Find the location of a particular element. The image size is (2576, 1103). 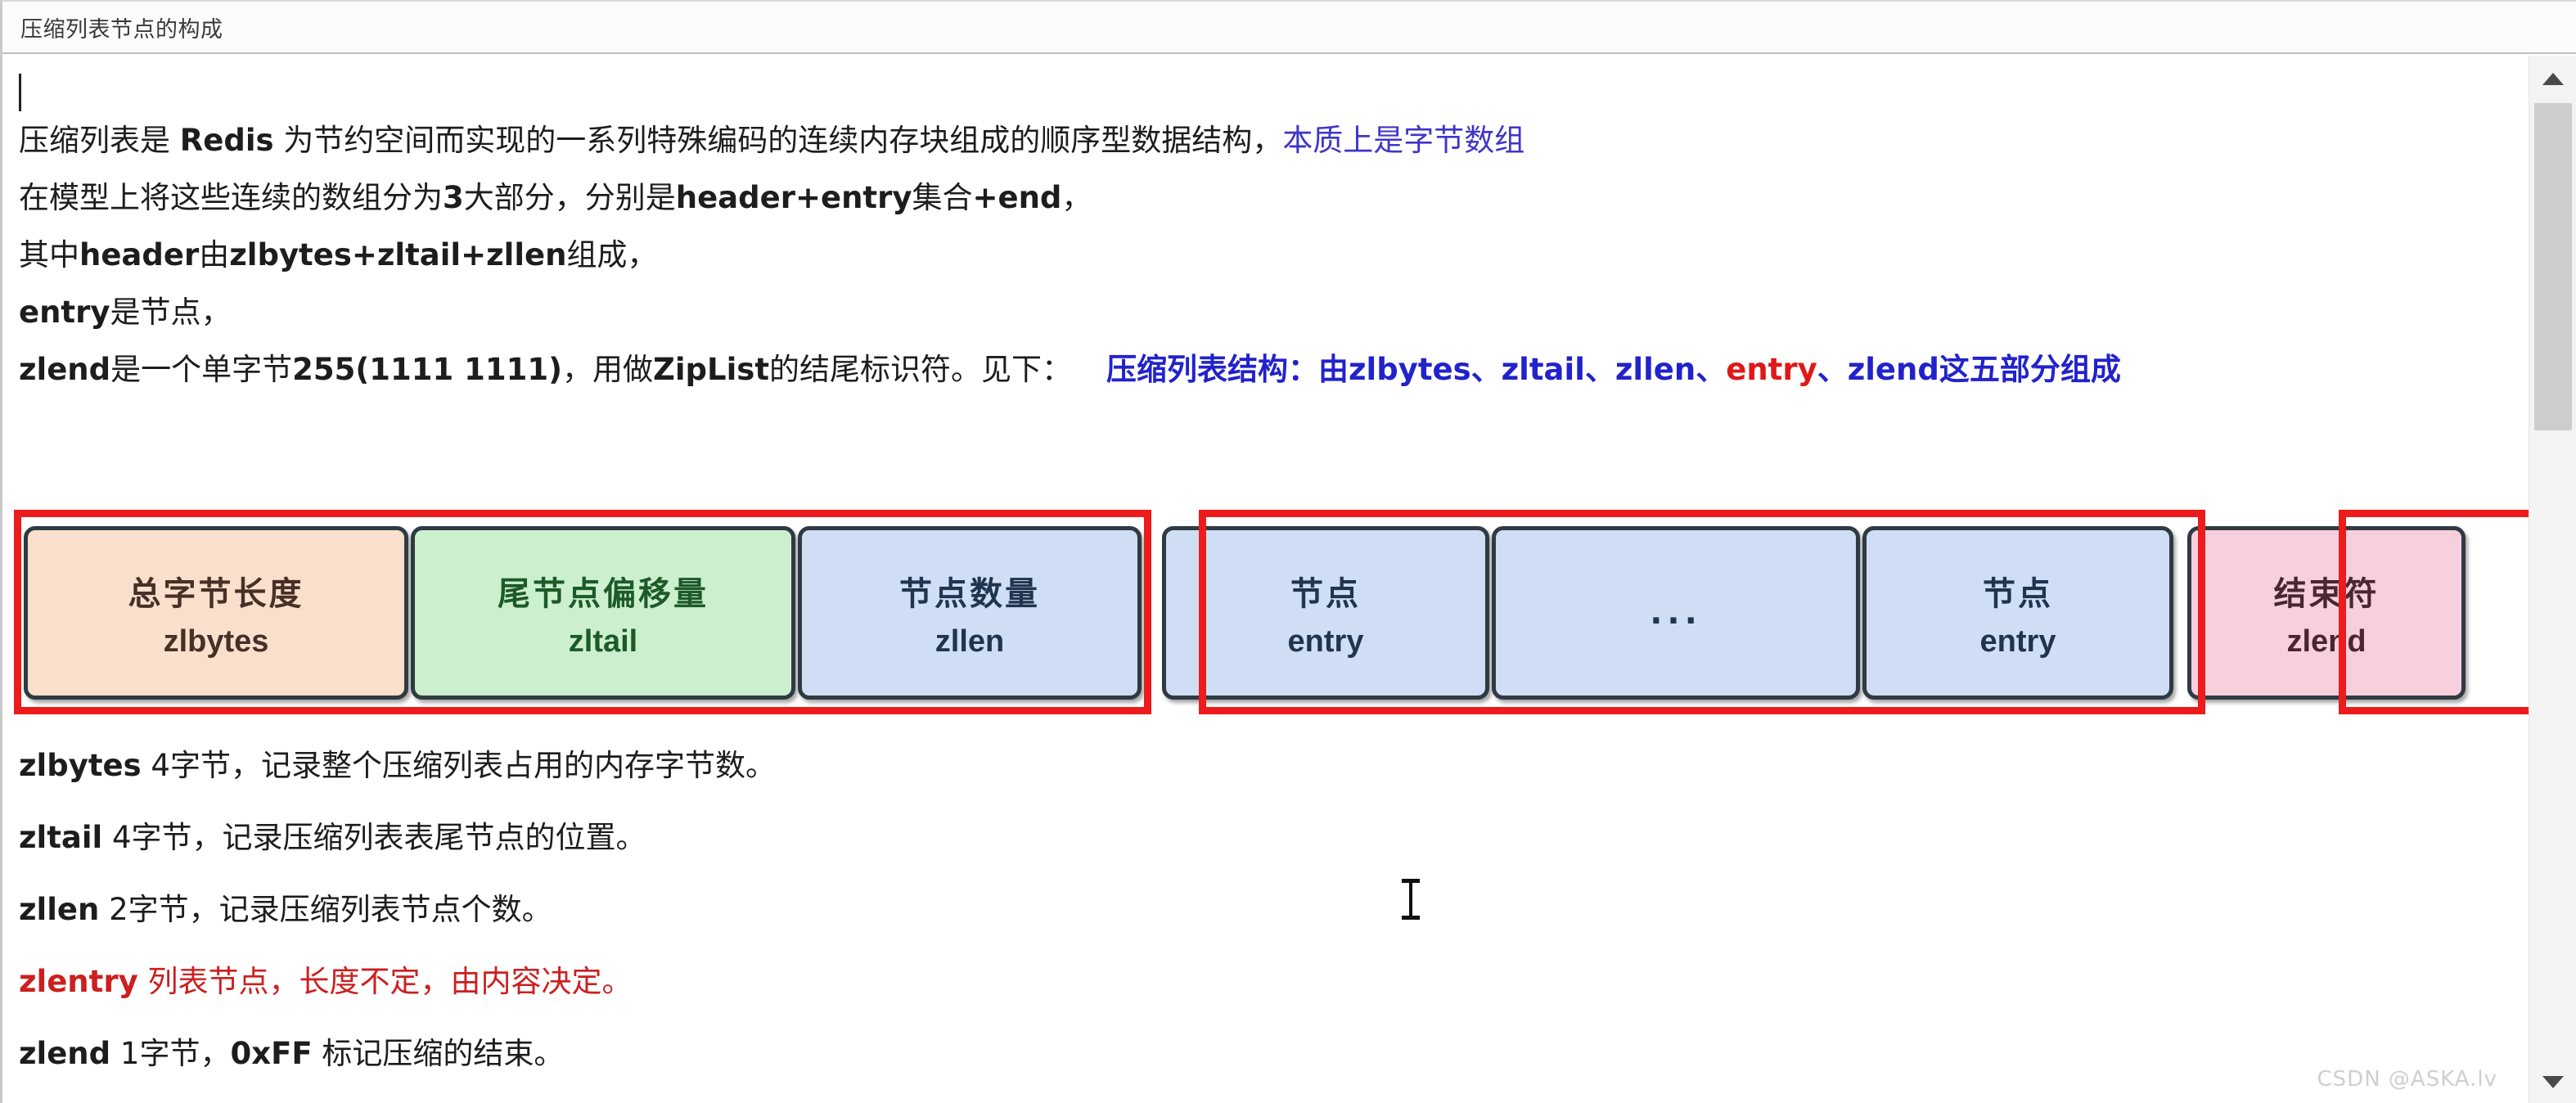

doc-desc-zlentry: zlentry 列表节点，长度不定，由内容决定。 is located at coordinates (325, 982).